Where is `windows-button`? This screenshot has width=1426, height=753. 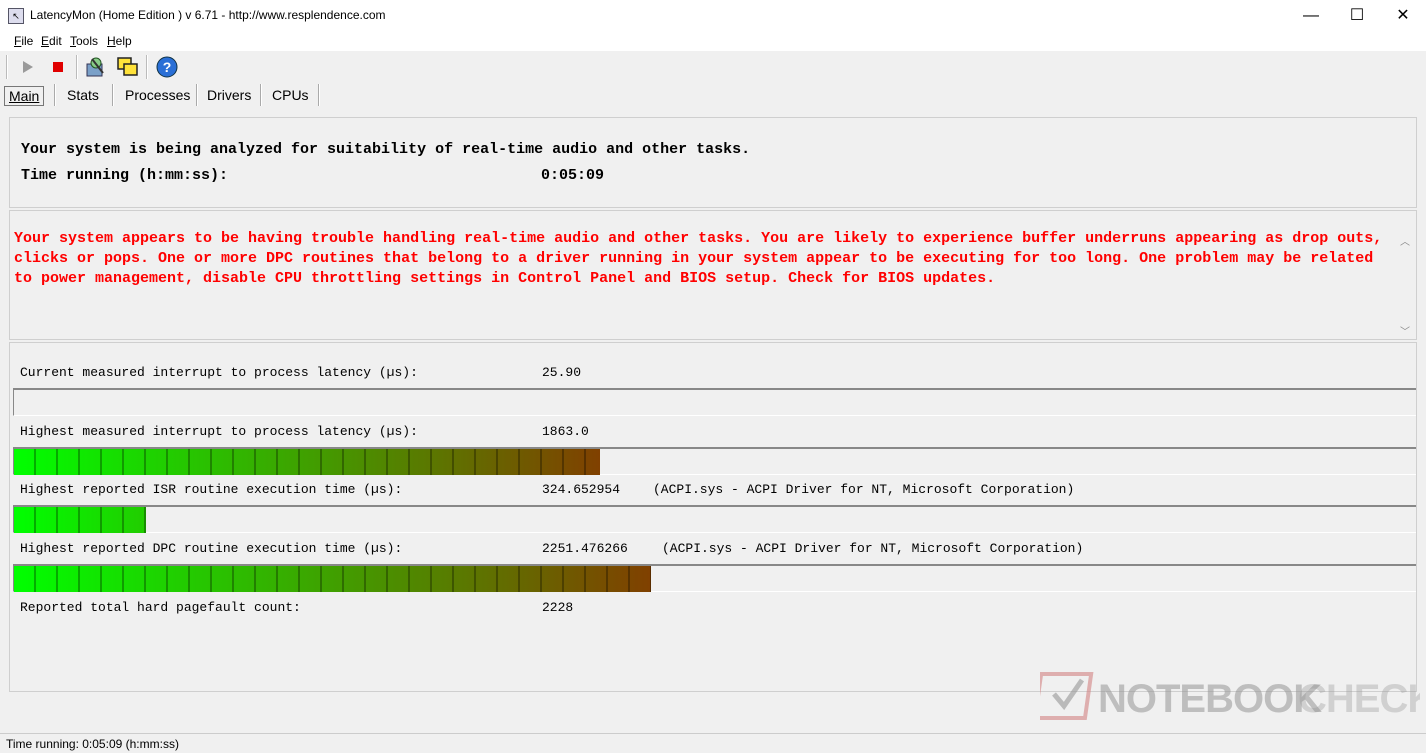
windows-button is located at coordinates (128, 67).